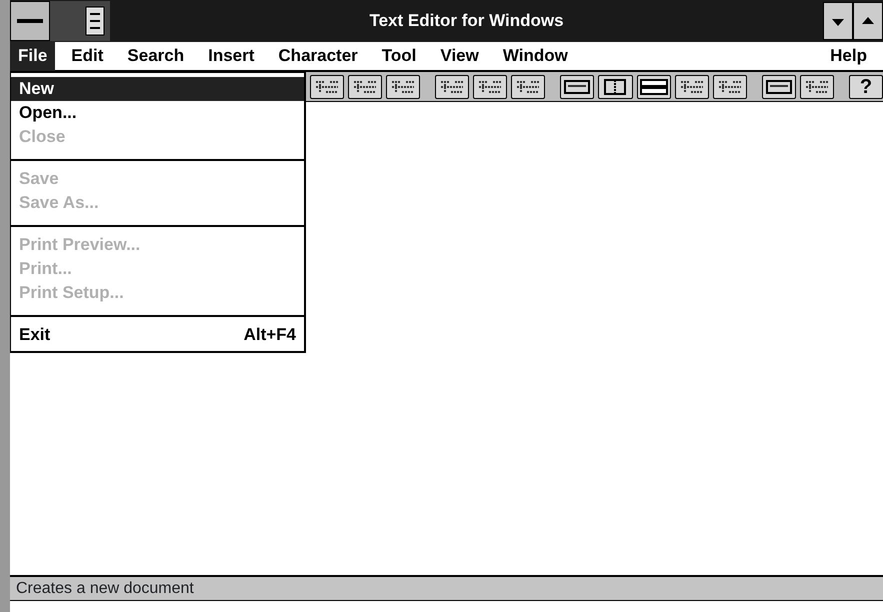 This screenshot has width=883, height=612. What do you see at coordinates (865, 86) in the screenshot?
I see `help-button: ?` at bounding box center [865, 86].